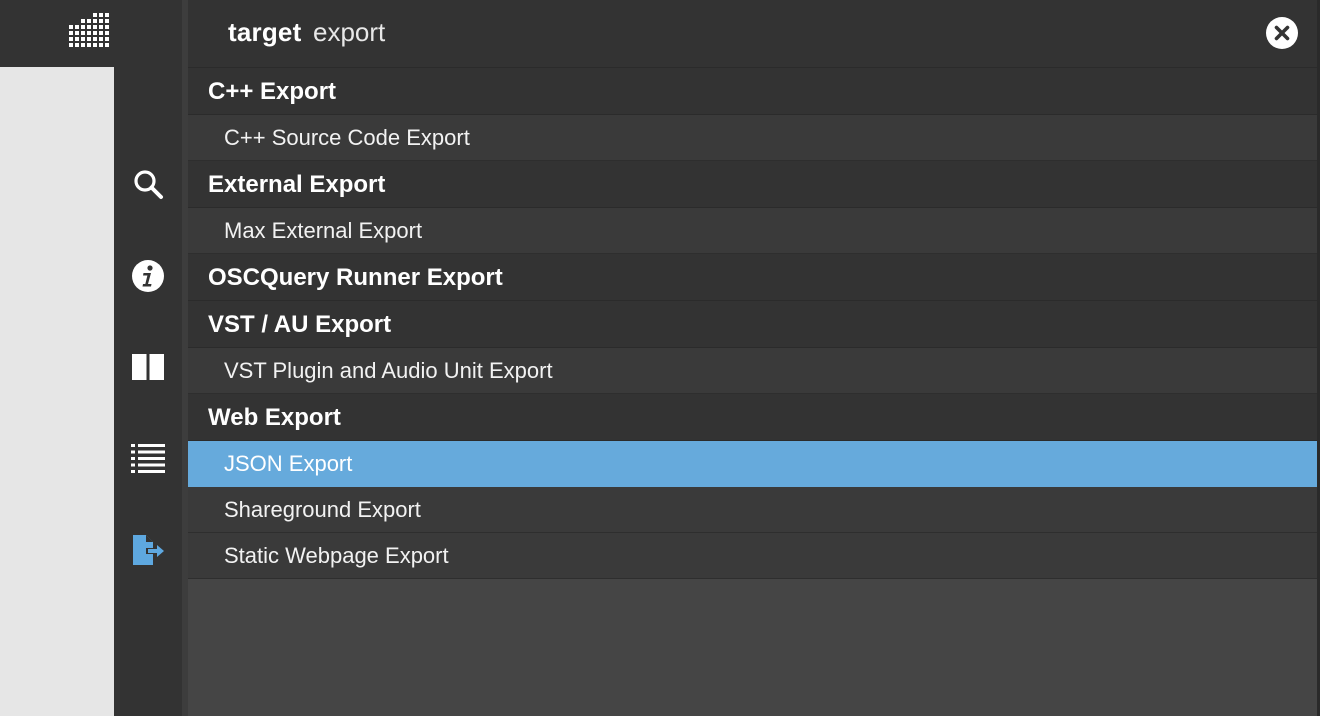  I want to click on group-header: VST / AU Export, so click(752, 324).